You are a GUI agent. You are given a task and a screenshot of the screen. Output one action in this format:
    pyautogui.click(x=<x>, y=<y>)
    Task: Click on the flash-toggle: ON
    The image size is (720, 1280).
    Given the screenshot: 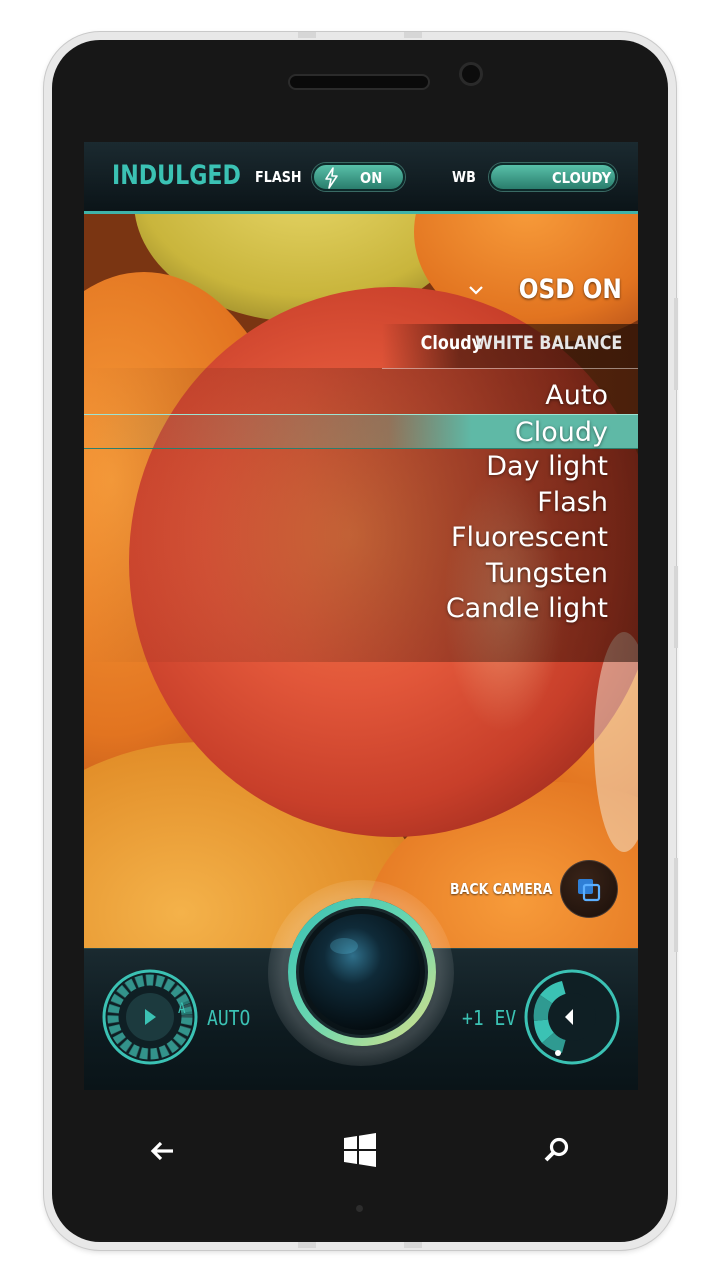 What is the action you would take?
    pyautogui.click(x=358, y=177)
    